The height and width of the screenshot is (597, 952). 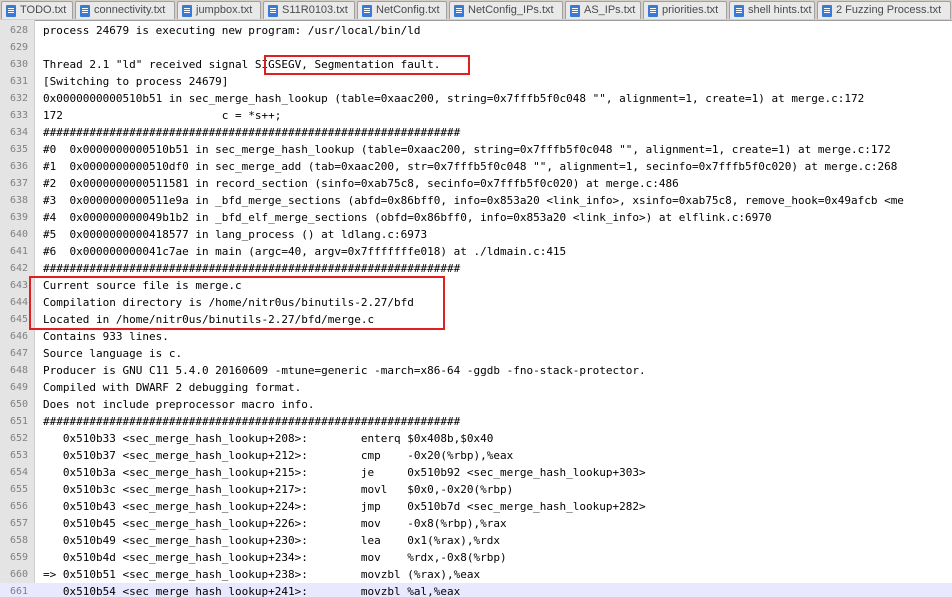 What do you see at coordinates (136, 81) in the screenshot?
I see `line-text: [Switching to process 24679]` at bounding box center [136, 81].